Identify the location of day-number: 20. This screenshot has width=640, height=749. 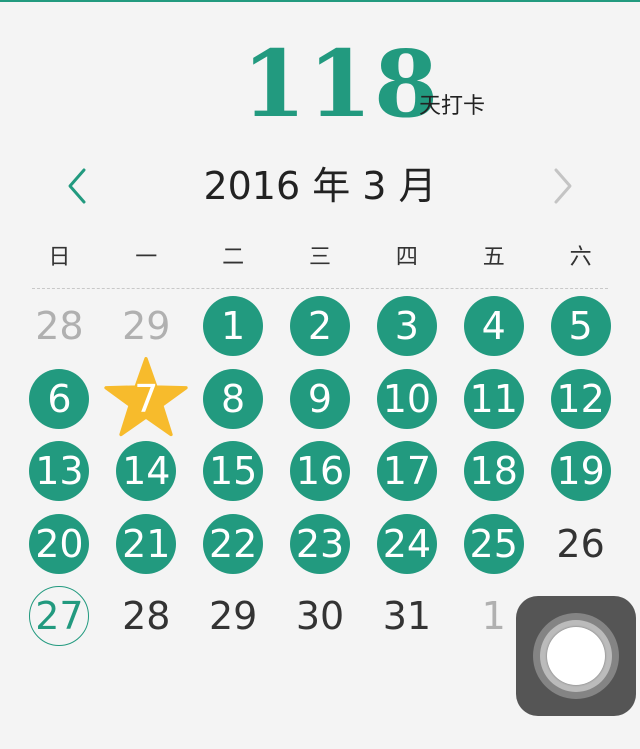
(59, 543).